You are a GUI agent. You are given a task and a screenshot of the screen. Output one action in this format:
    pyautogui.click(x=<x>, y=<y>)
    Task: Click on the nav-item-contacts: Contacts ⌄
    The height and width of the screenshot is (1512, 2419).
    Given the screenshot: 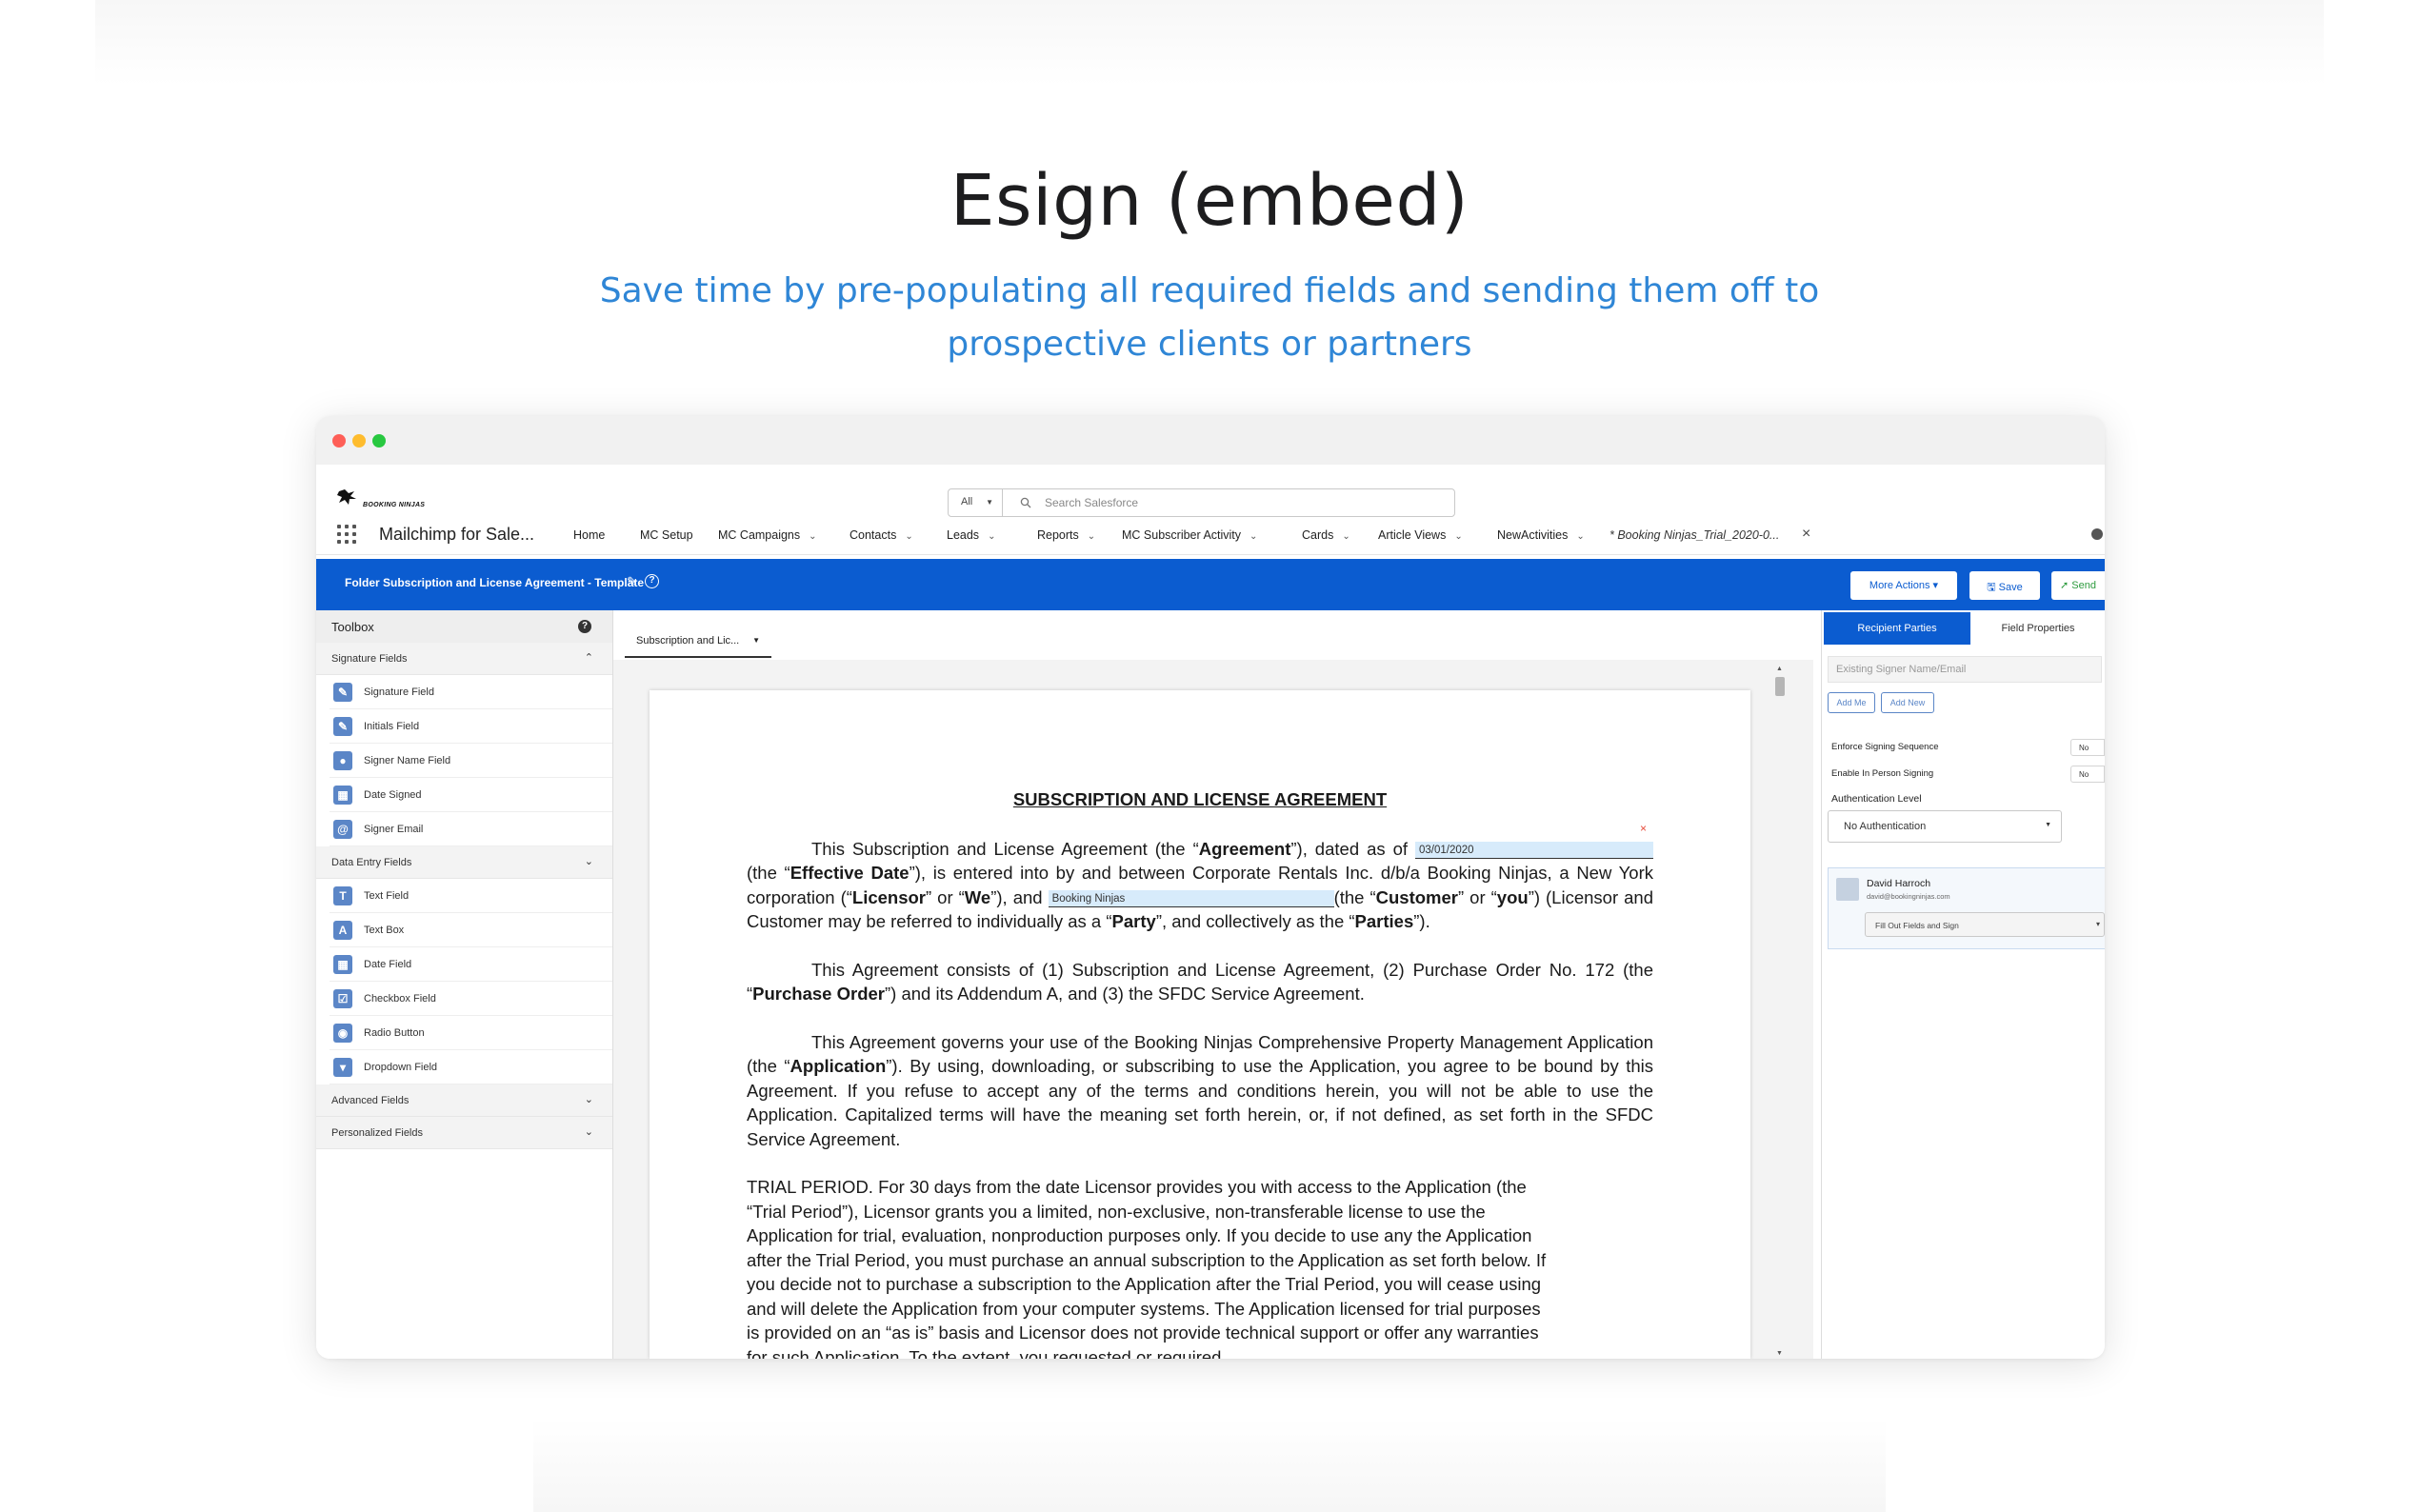 What is the action you would take?
    pyautogui.click(x=881, y=535)
    